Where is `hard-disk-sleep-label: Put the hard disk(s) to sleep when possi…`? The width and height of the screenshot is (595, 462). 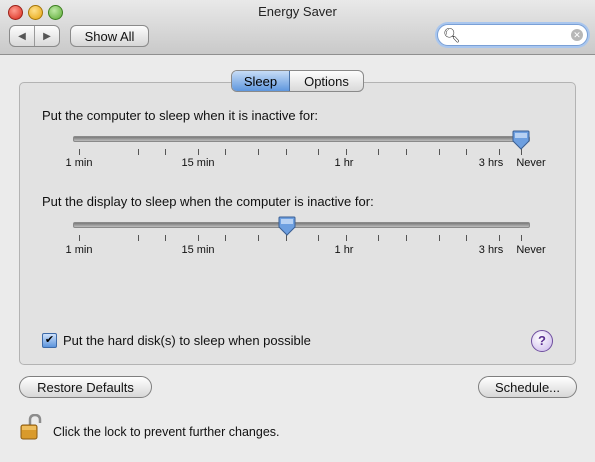
hard-disk-sleep-label: Put the hard disk(s) to sleep when possi… is located at coordinates (187, 340).